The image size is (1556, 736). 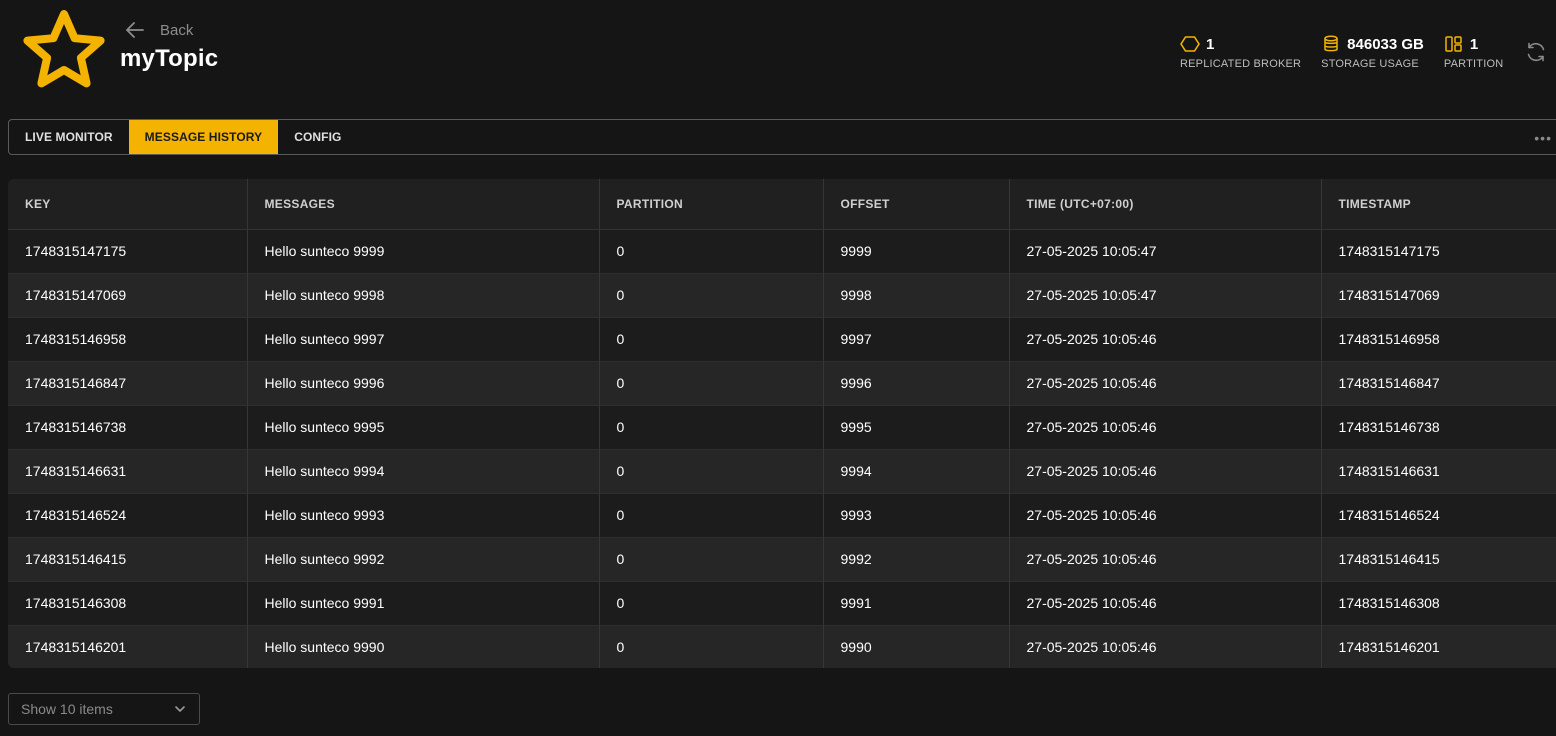 What do you see at coordinates (1370, 64) in the screenshot?
I see `stat-label: STORAGE USAGE` at bounding box center [1370, 64].